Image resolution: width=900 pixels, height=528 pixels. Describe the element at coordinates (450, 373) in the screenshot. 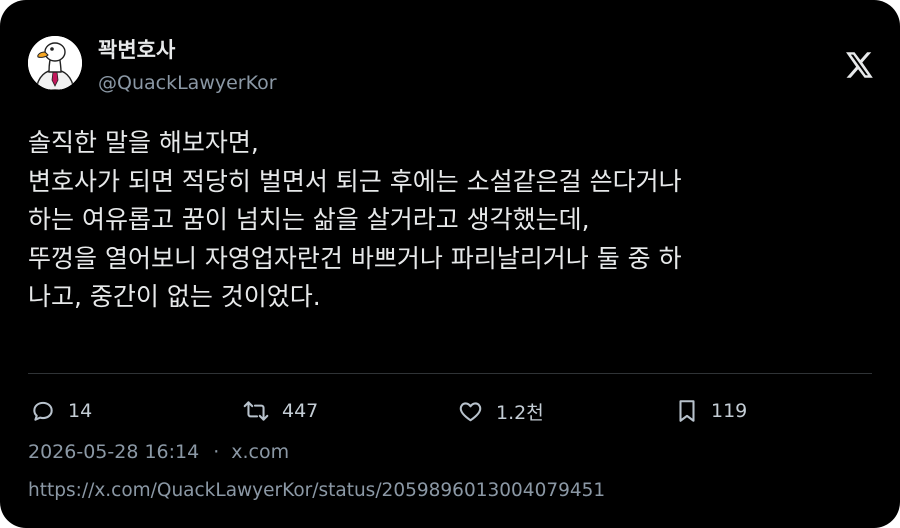

I see `divider` at that location.